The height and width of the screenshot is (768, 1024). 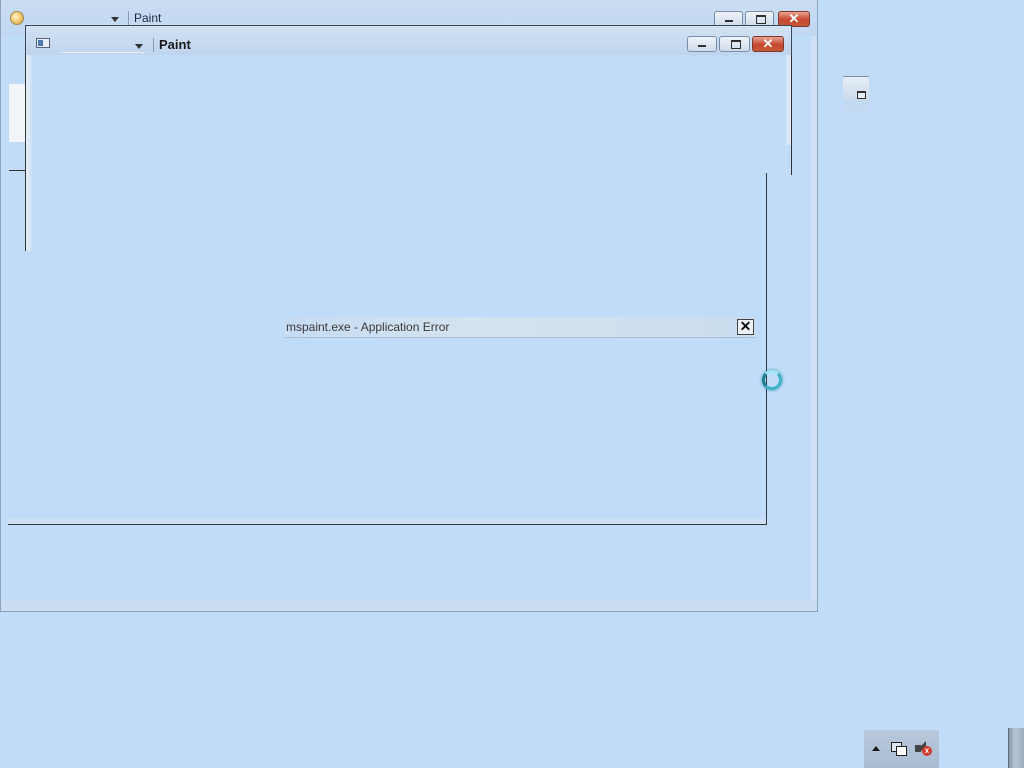 What do you see at coordinates (772, 380) in the screenshot?
I see `busy-spinner-icon` at bounding box center [772, 380].